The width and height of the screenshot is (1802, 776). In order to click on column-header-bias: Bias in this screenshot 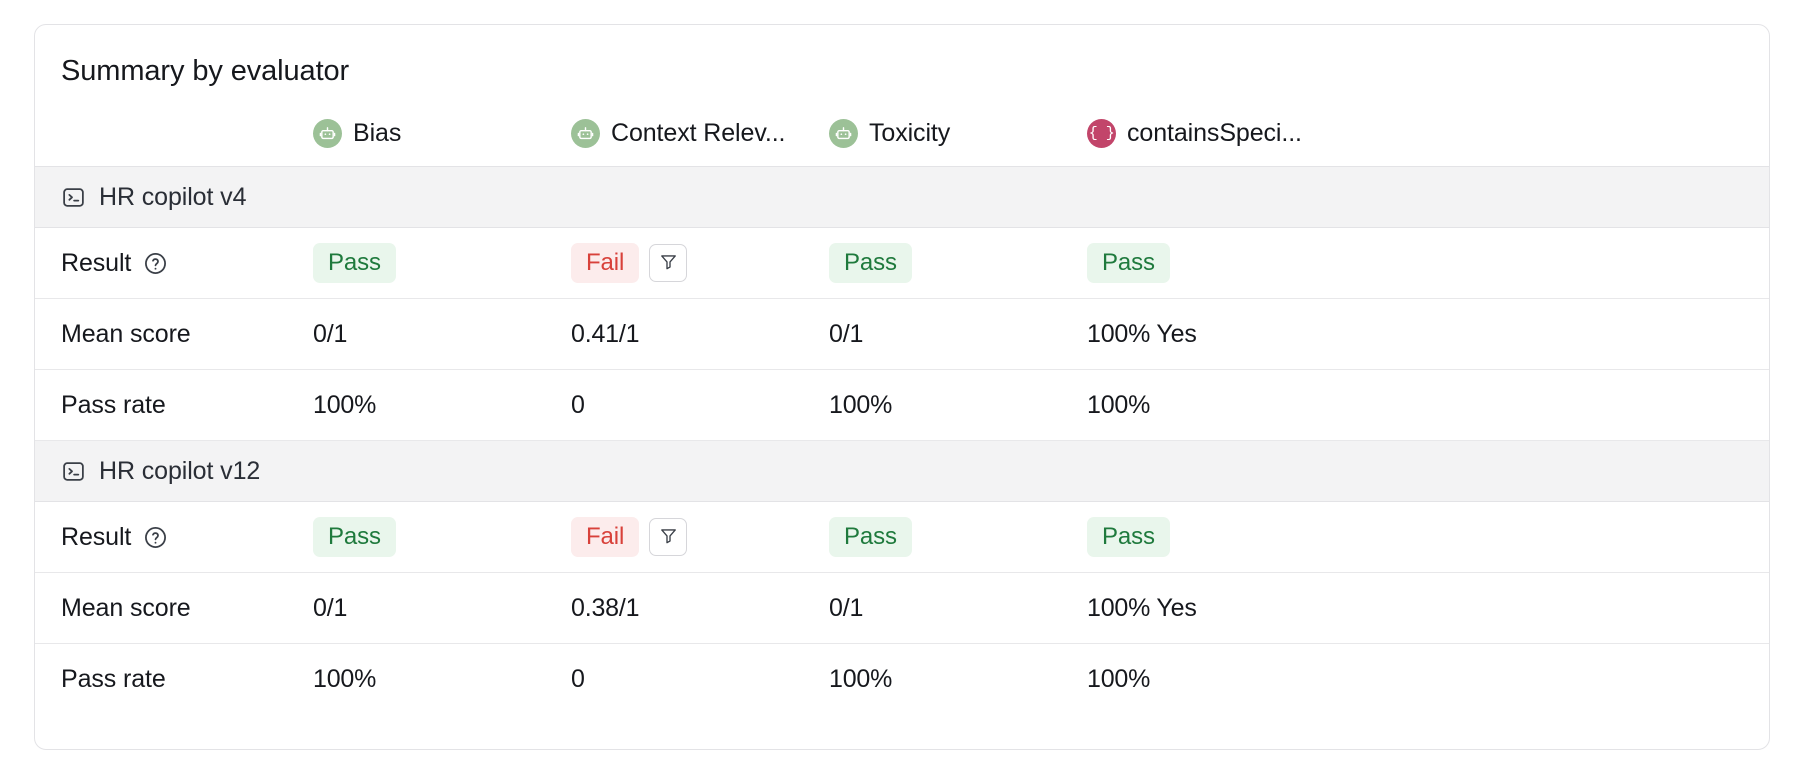, I will do `click(442, 135)`.